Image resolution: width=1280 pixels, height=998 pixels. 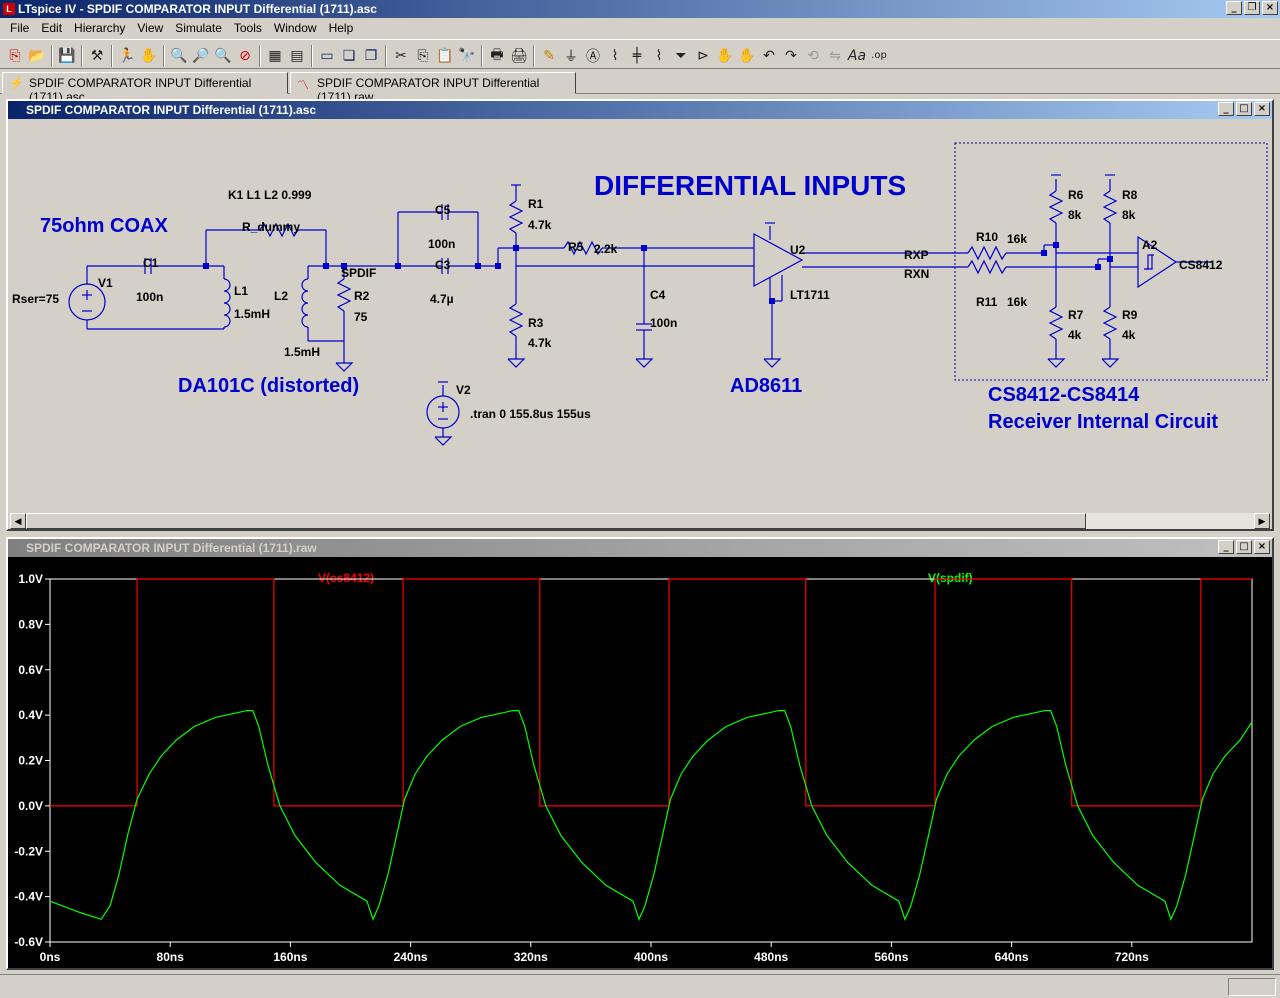 What do you see at coordinates (813, 56) in the screenshot?
I see `rotate-icon: ⟲` at bounding box center [813, 56].